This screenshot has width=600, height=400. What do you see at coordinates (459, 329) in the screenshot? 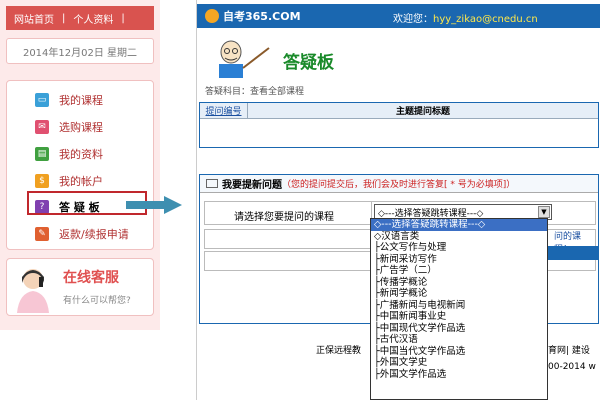
I see `dropdown-option: ├中国现代文学作品选` at bounding box center [459, 329].